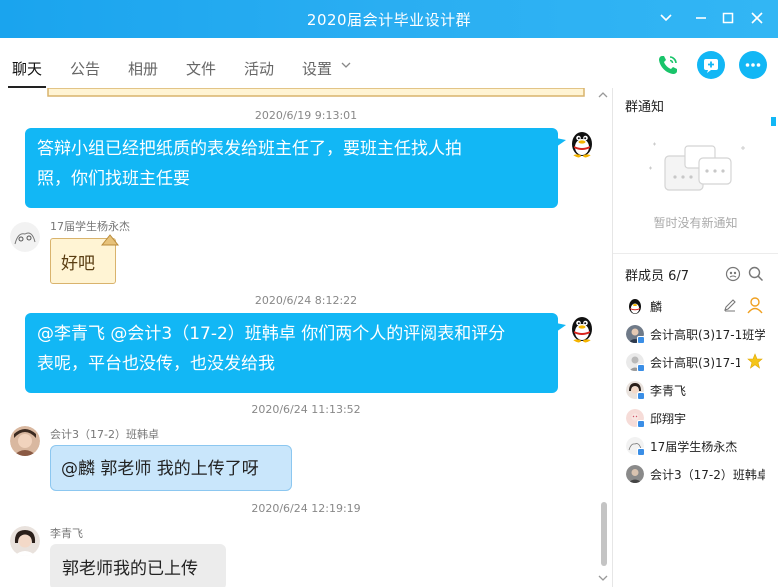 This screenshot has height=587, width=778. I want to click on member-name: 会计高职(3)17-1班学, so click(707, 335).